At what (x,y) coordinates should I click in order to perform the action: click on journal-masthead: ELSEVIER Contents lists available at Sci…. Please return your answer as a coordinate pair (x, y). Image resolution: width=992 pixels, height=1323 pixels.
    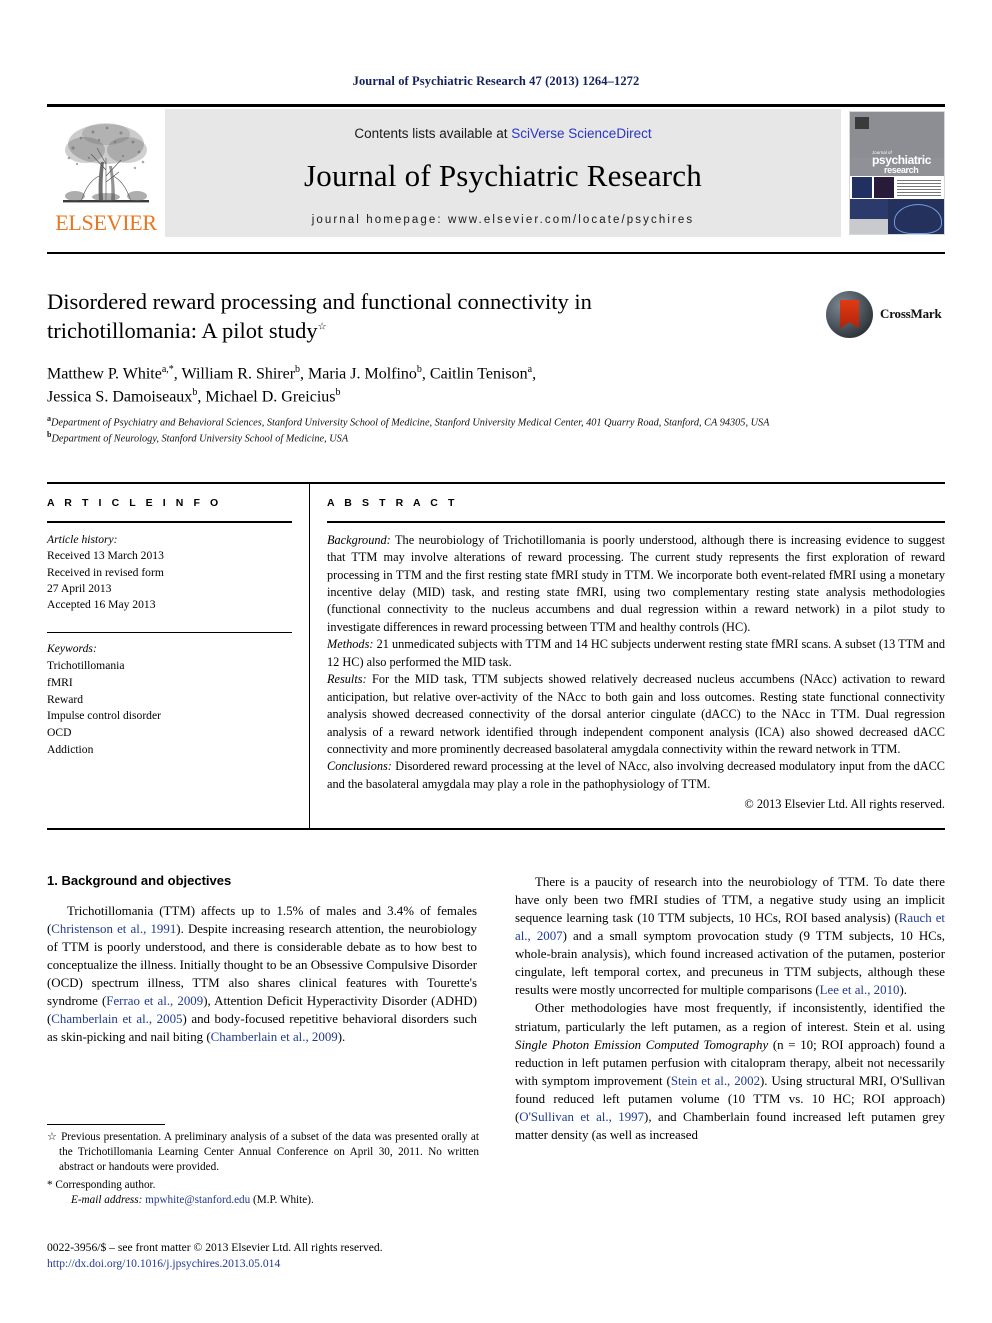
    Looking at the image, I should click on (496, 173).